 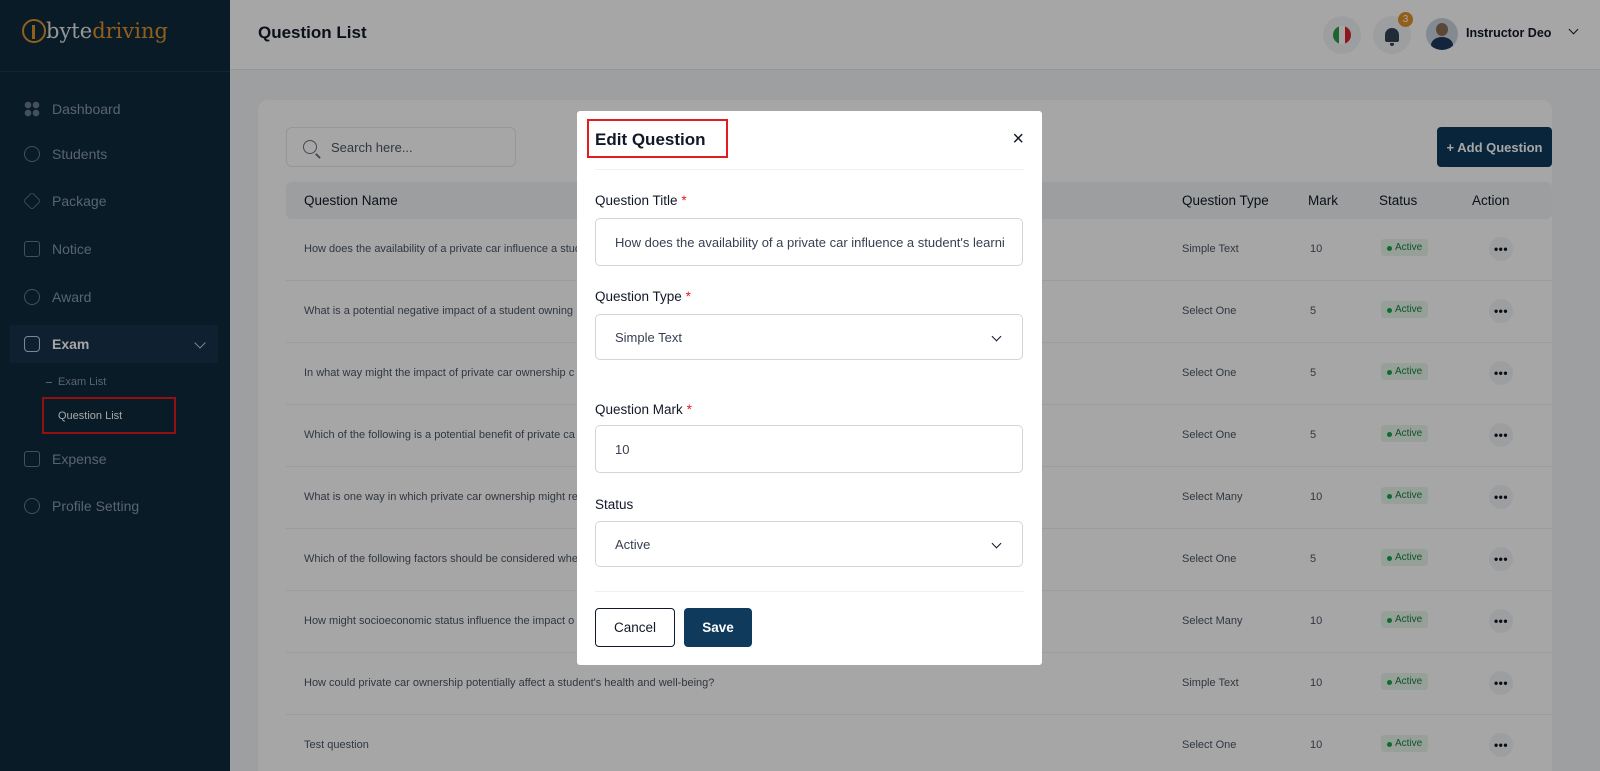 I want to click on cancel-button: Cancel, so click(x=635, y=627).